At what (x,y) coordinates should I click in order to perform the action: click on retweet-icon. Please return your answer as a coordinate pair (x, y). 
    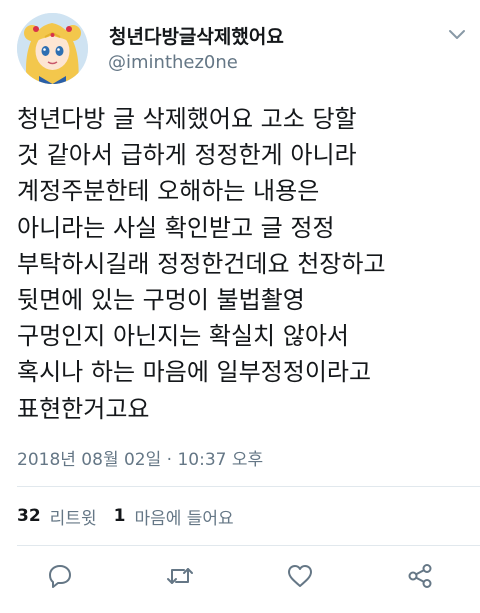
    Looking at the image, I should click on (180, 576).